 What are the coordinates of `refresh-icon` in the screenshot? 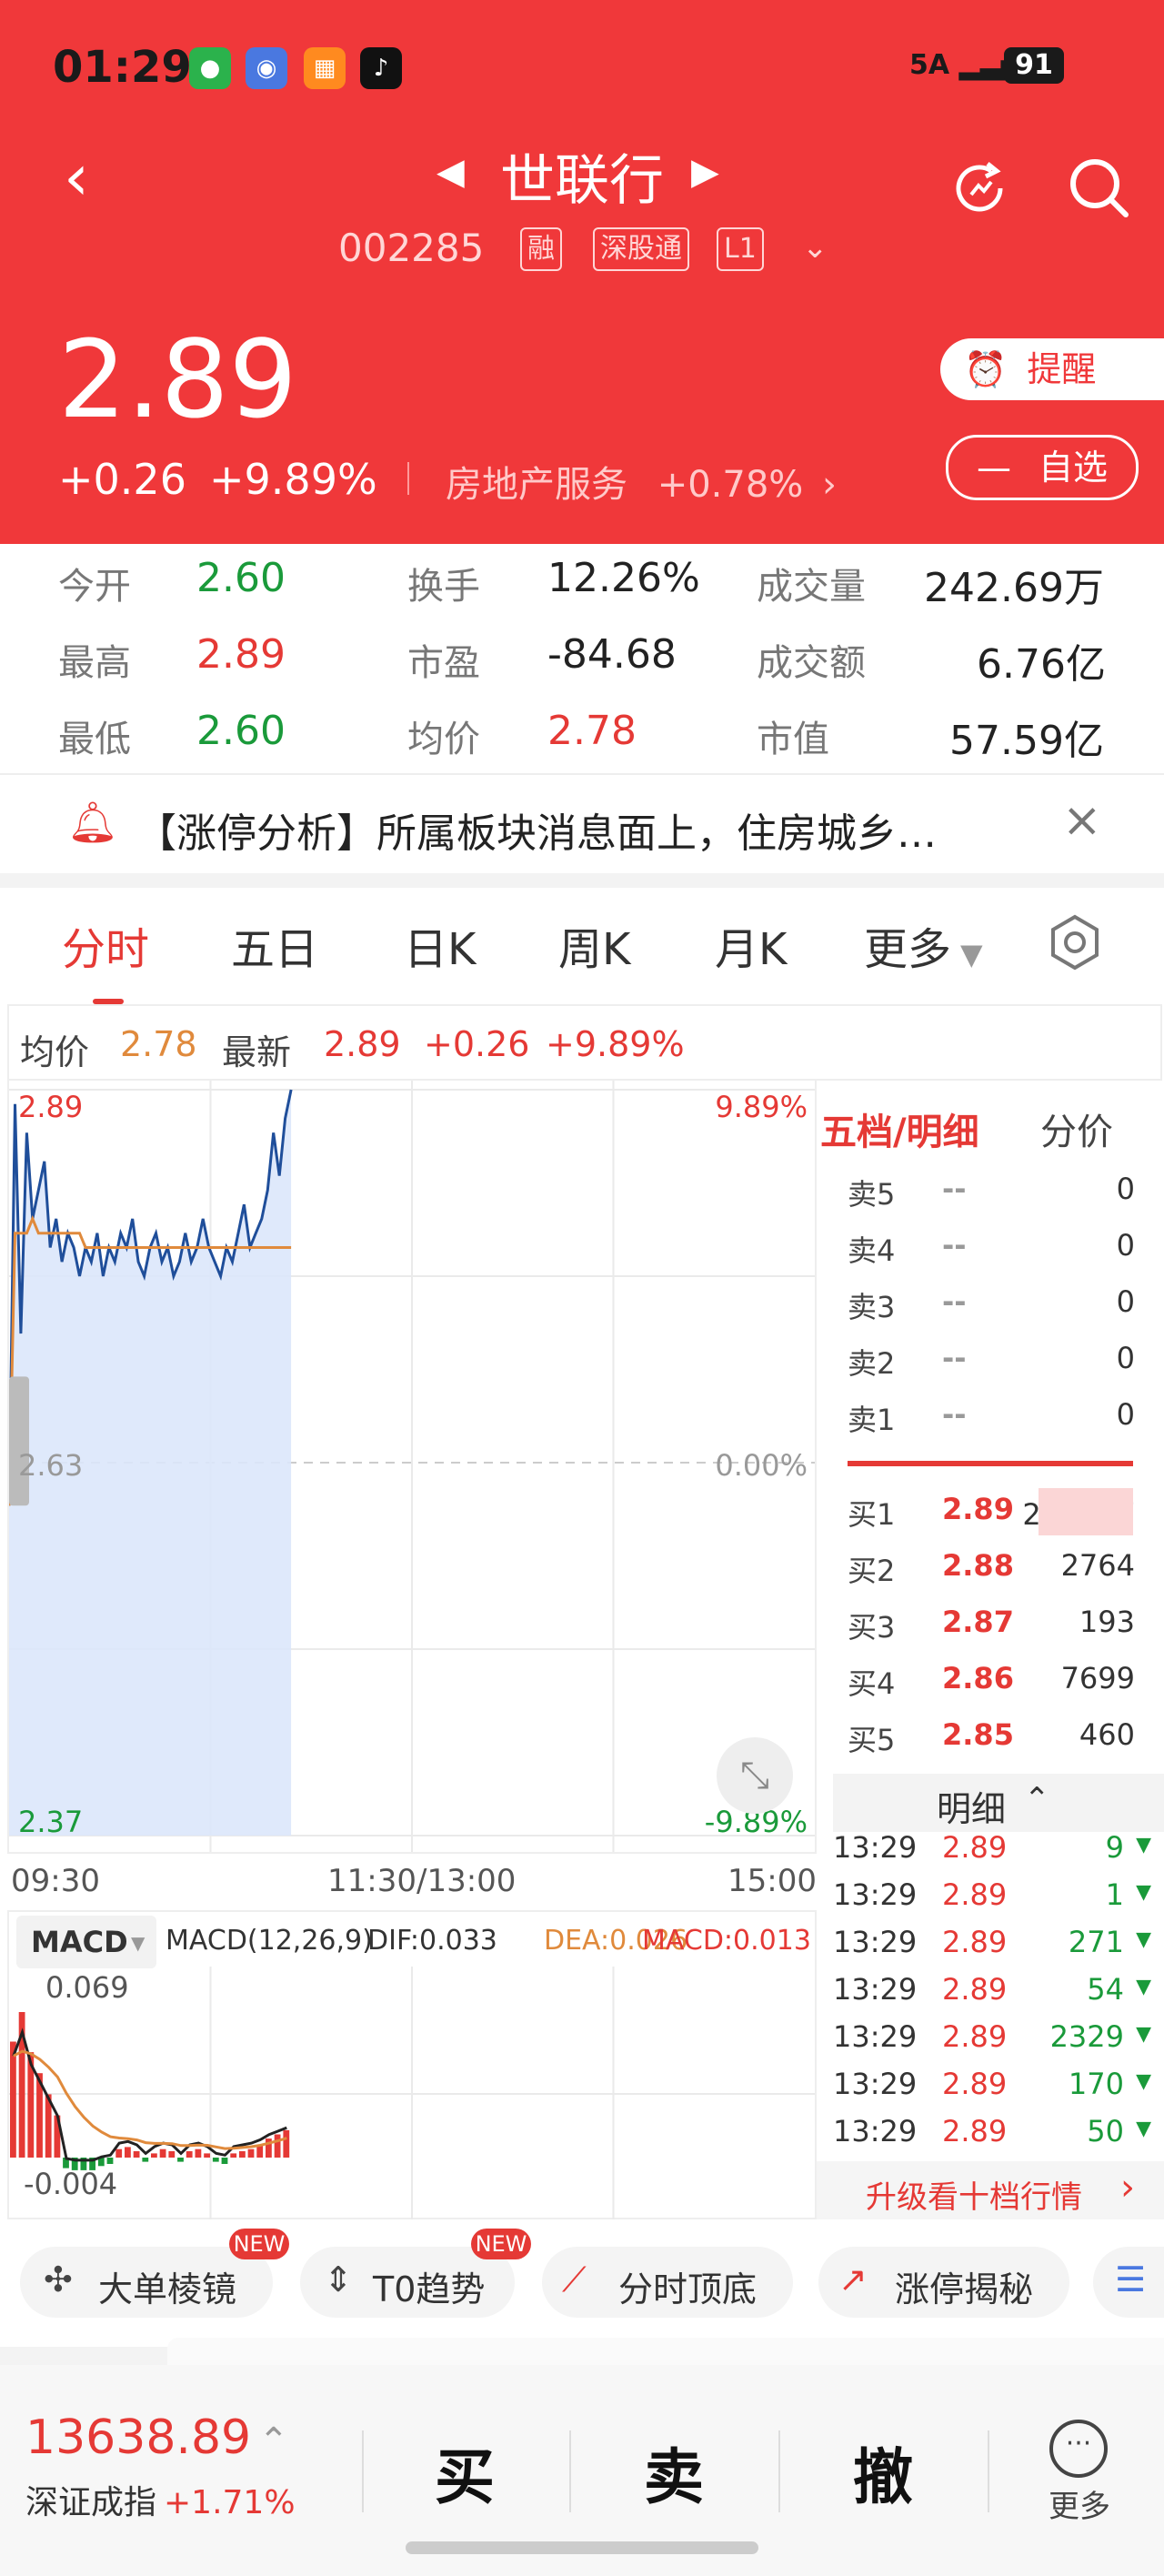 It's located at (980, 188).